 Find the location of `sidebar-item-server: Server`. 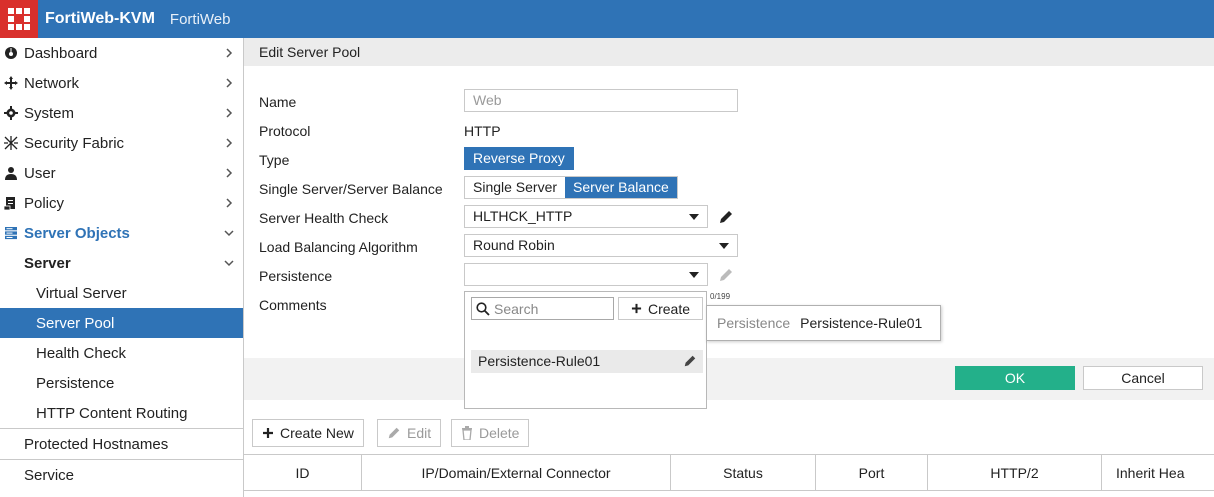

sidebar-item-server: Server is located at coordinates (121, 263).